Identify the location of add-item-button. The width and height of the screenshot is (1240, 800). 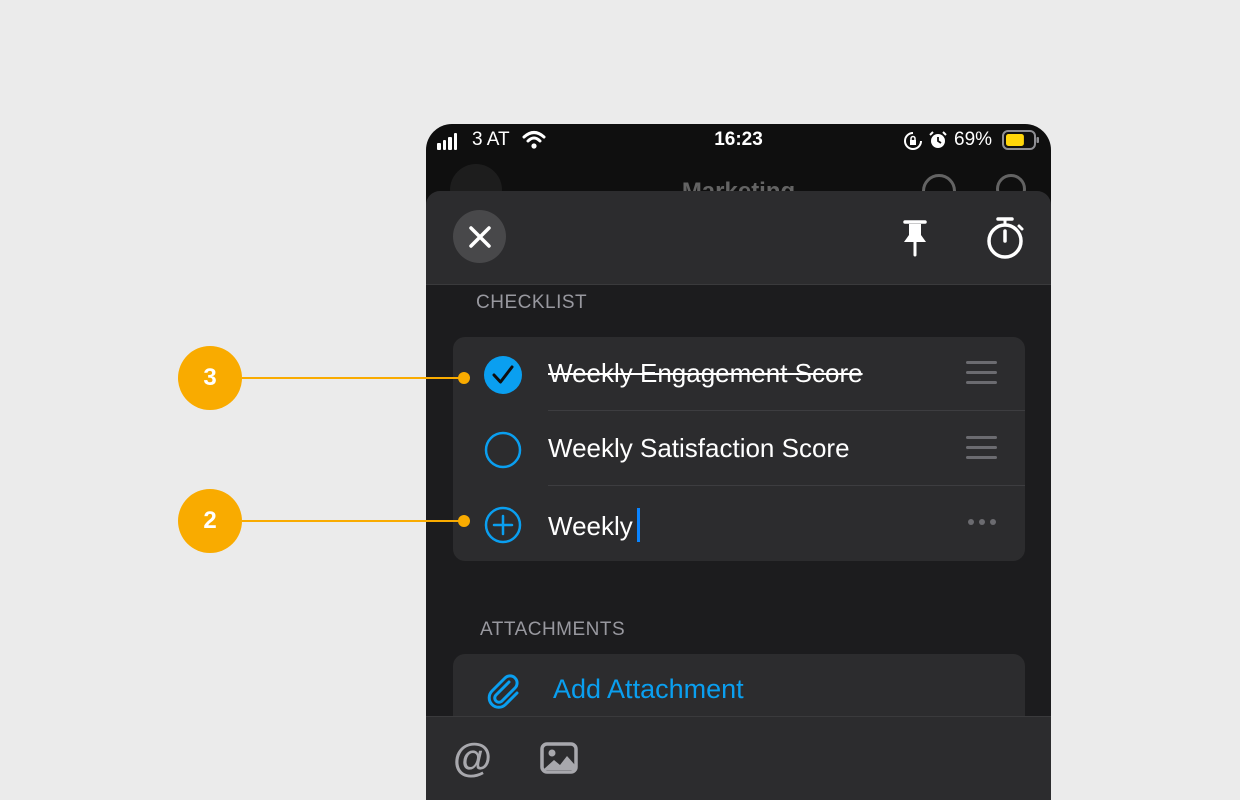
(503, 525).